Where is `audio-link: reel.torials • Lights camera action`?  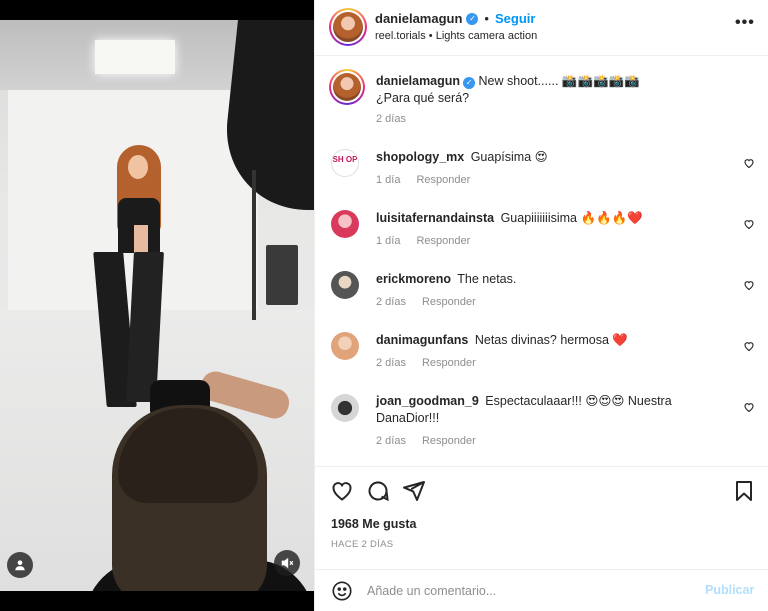
audio-link: reel.torials • Lights camera action is located at coordinates (456, 36).